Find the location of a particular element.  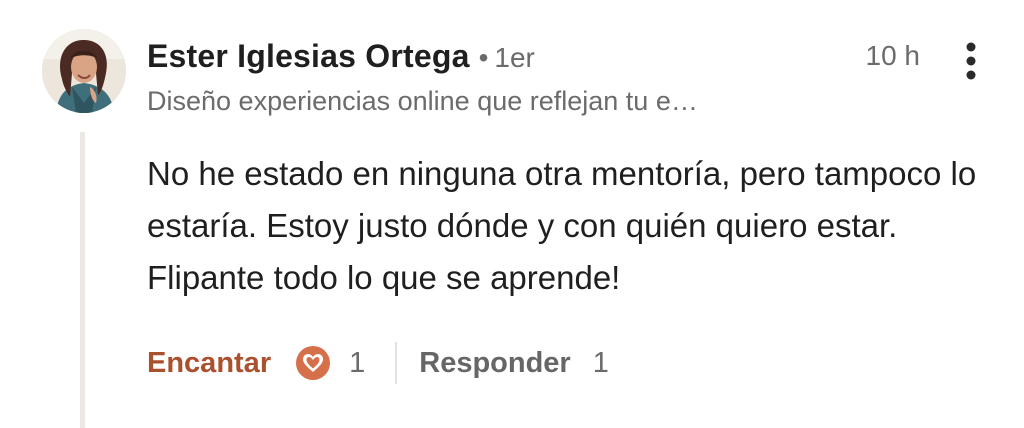

reaction-count: 1 is located at coordinates (357, 363).